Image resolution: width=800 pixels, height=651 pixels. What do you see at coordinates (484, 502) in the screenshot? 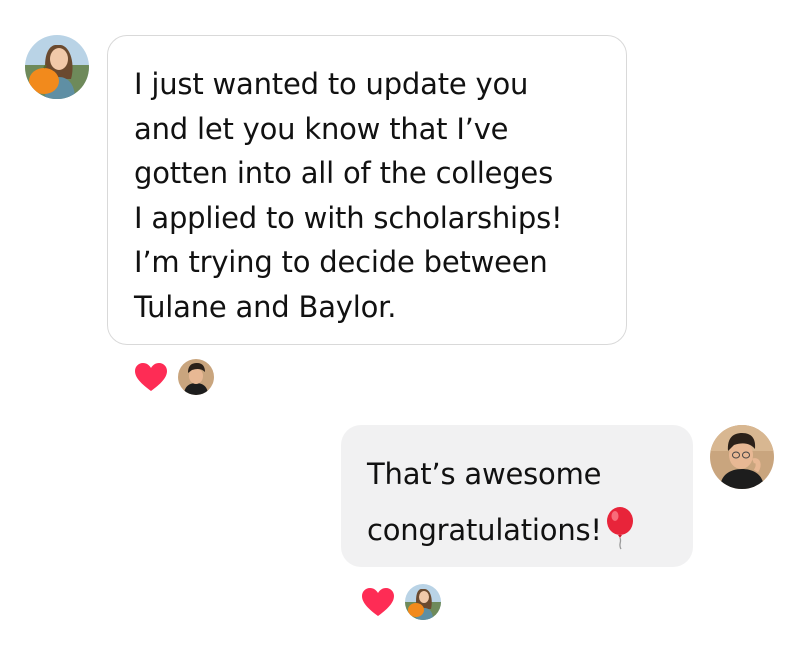
I see `outgoing-message-text: That’s awesome congratulations!` at bounding box center [484, 502].